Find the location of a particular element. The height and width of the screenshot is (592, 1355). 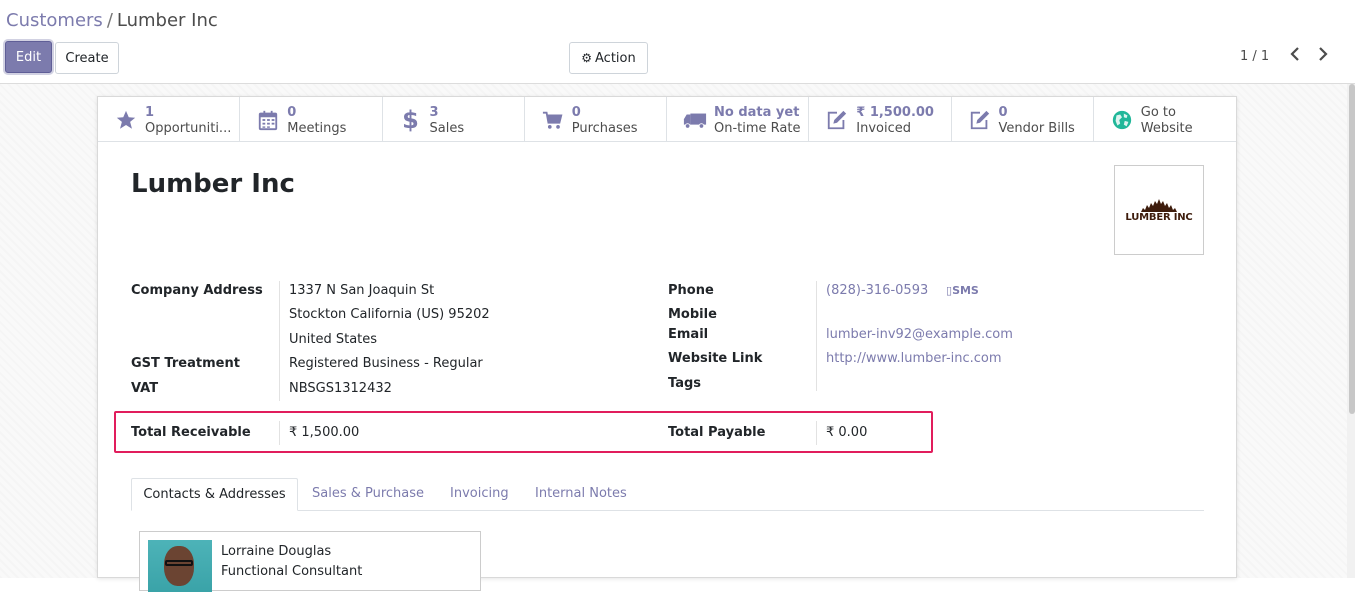

pager-previous-button is located at coordinates (1295, 56).